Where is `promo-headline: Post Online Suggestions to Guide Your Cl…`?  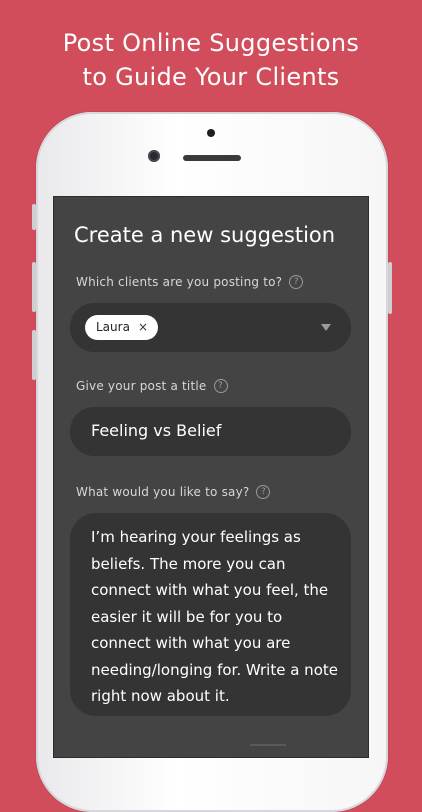 promo-headline: Post Online Suggestions to Guide Your Cl… is located at coordinates (211, 60).